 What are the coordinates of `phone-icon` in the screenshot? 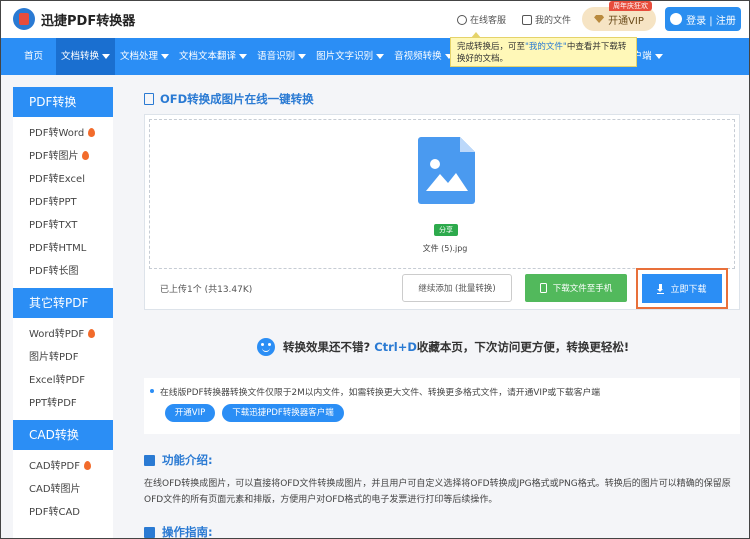 It's located at (543, 288).